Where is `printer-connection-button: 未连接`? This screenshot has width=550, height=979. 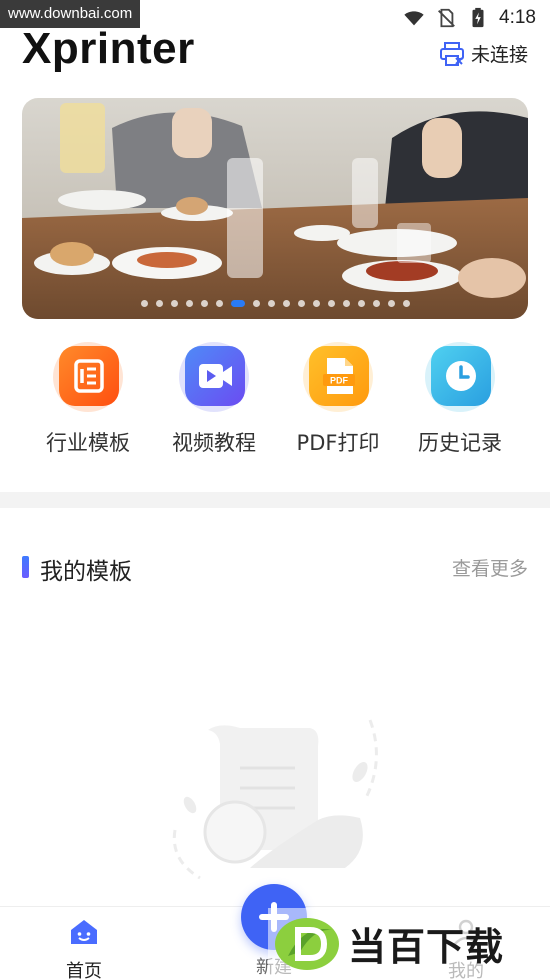 printer-connection-button: 未连接 is located at coordinates (483, 53).